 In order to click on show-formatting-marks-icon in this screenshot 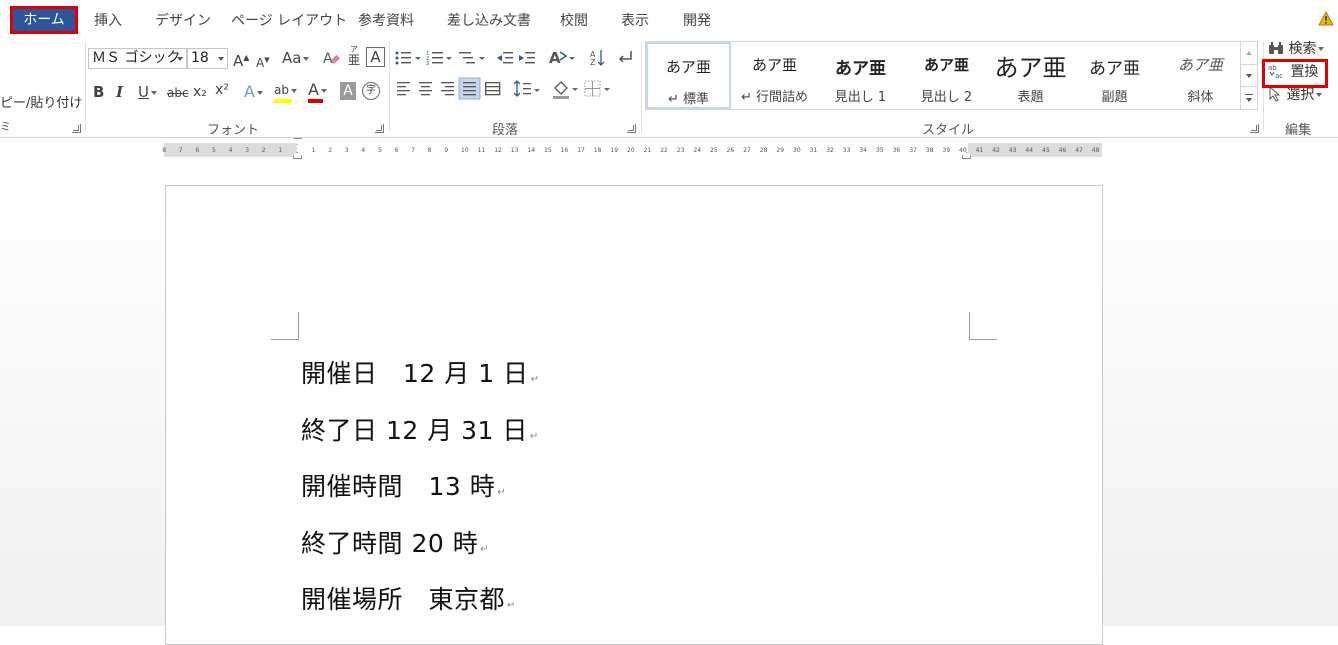, I will do `click(625, 57)`.